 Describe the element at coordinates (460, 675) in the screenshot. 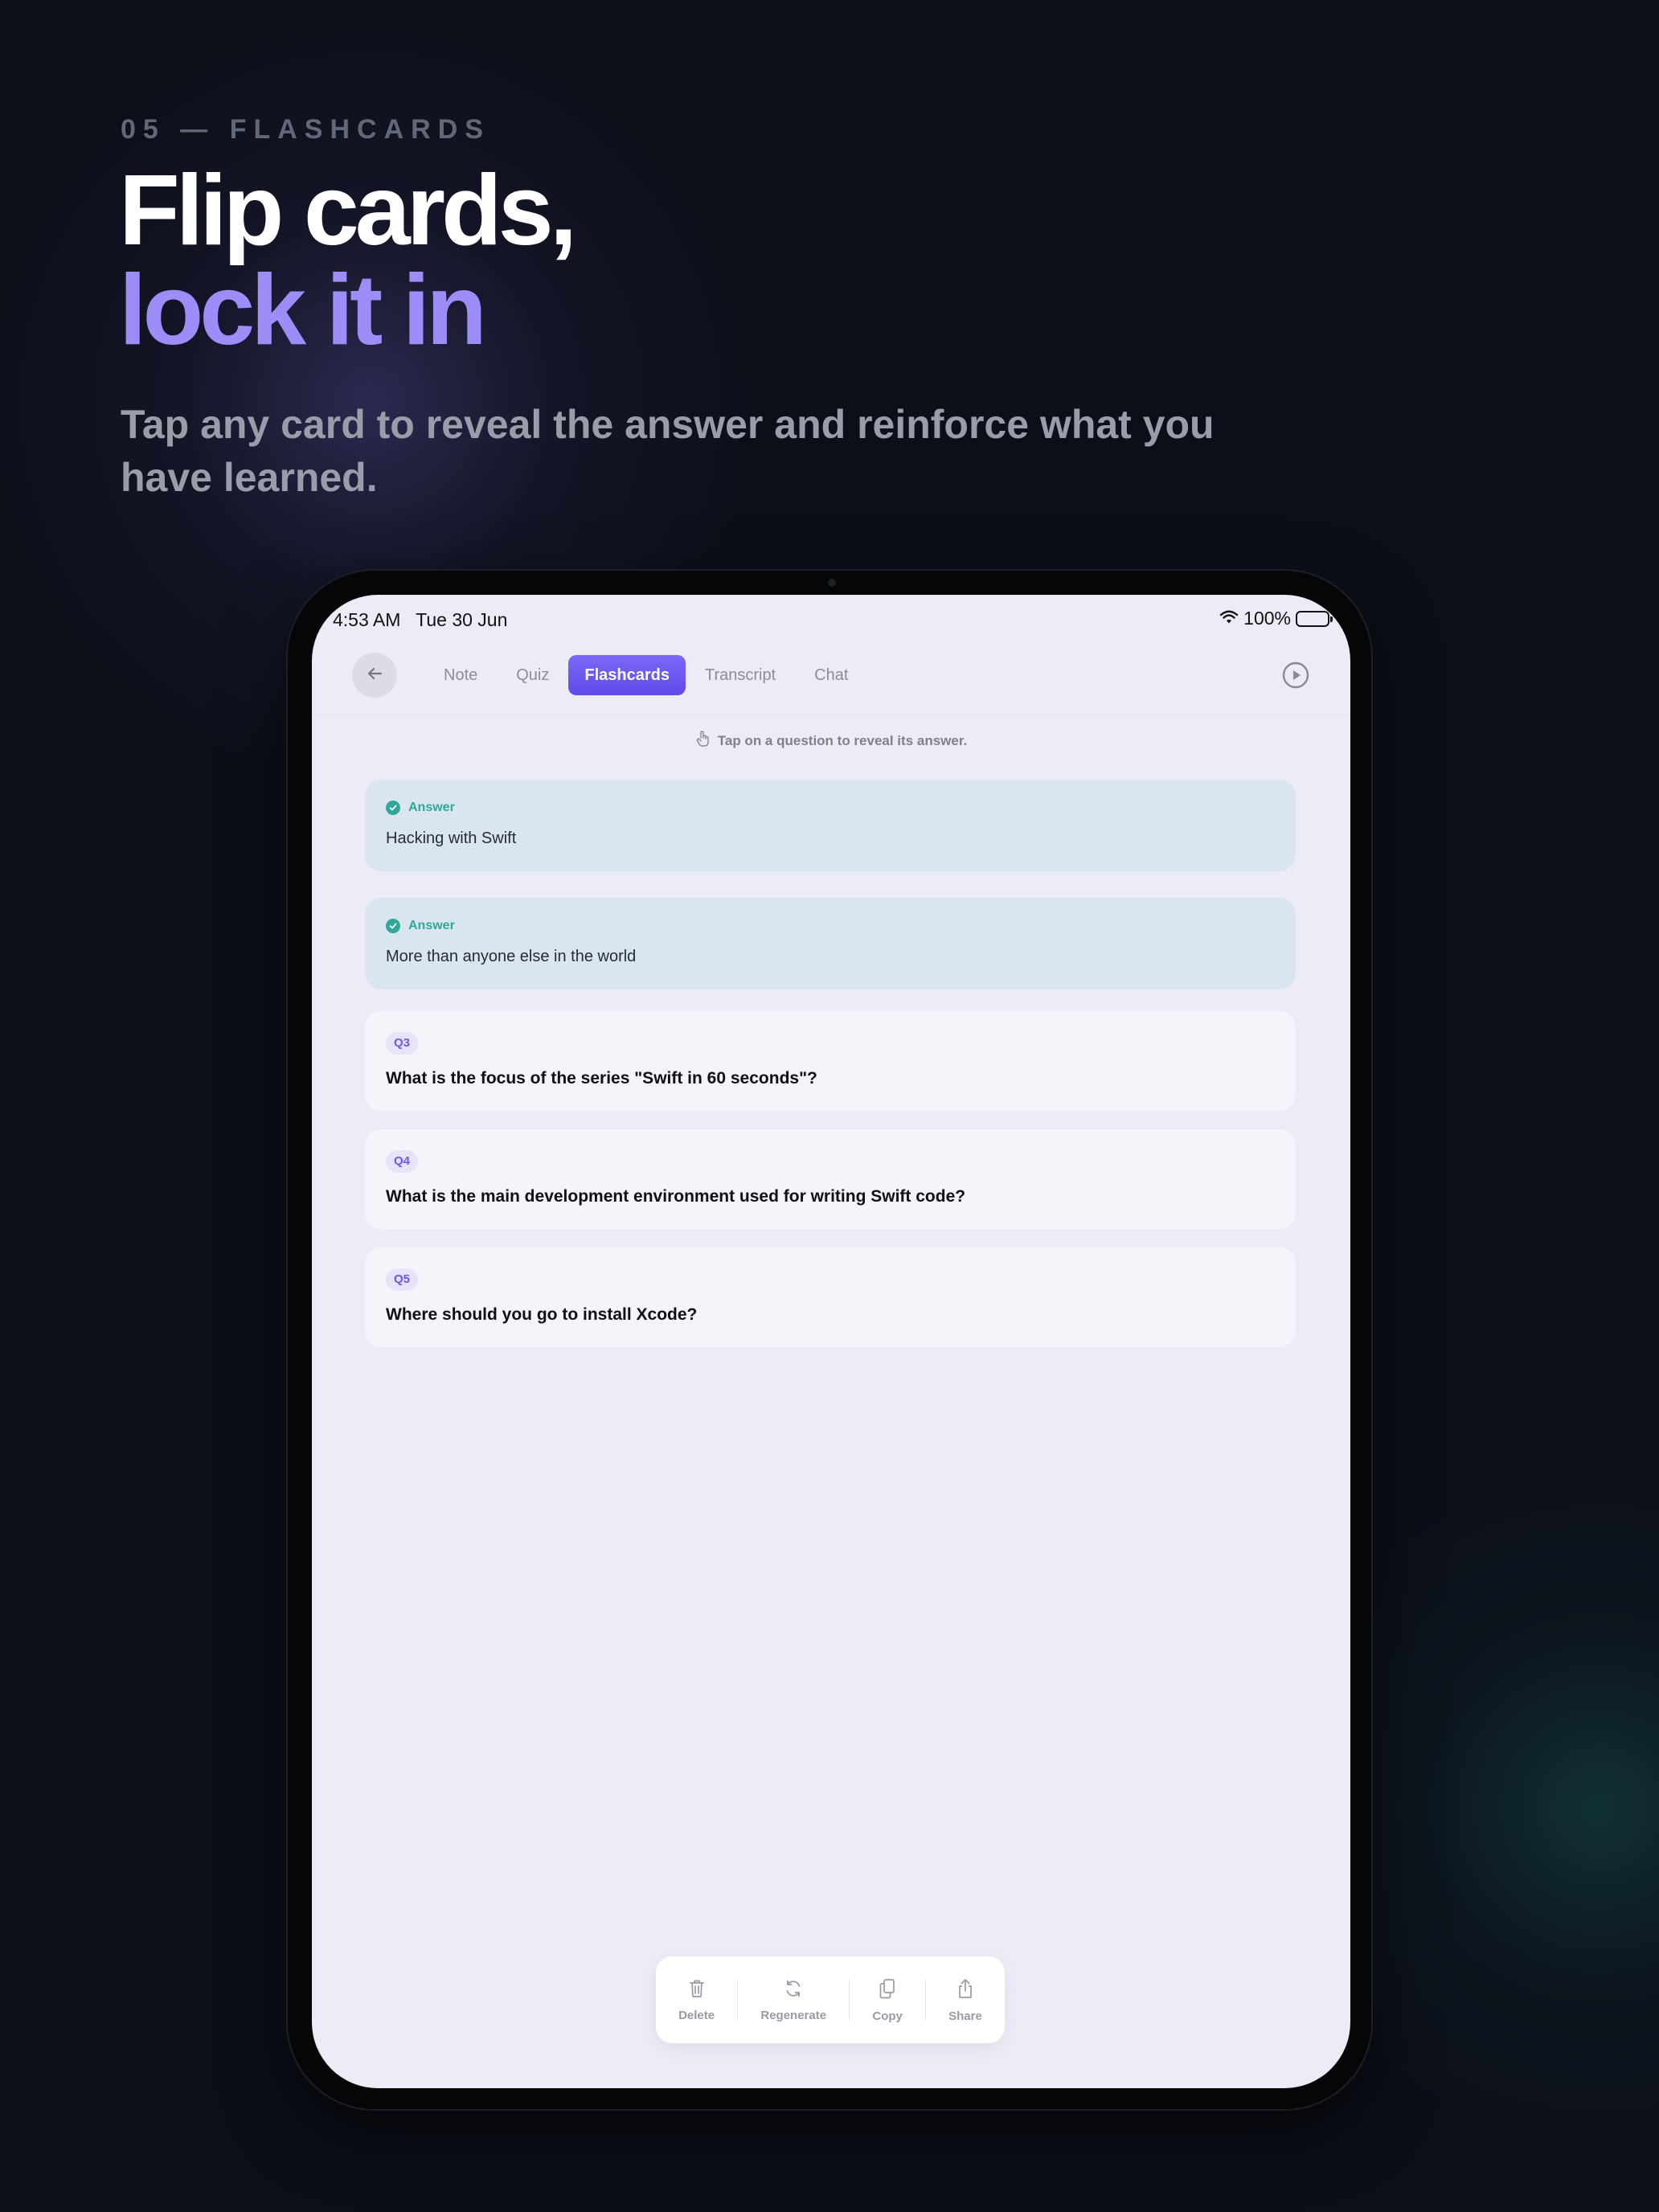

I see `tab-note: Note` at that location.